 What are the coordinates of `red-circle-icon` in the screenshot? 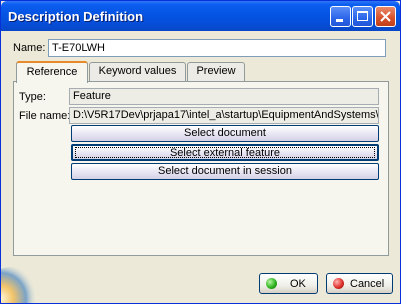 It's located at (338, 283).